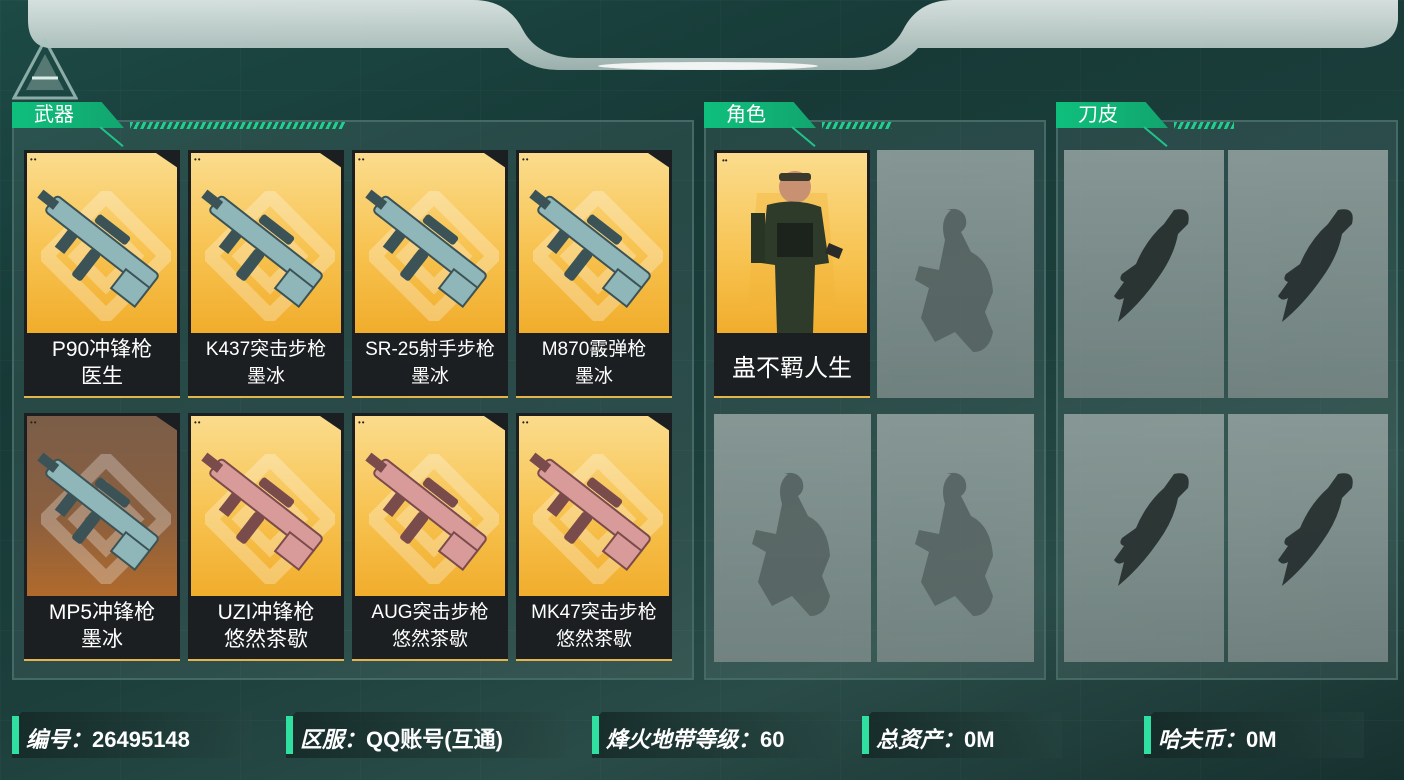 This screenshot has height=780, width=1404. Describe the element at coordinates (102, 363) in the screenshot. I see `weapon-label: P90冲锋枪 医生` at that location.